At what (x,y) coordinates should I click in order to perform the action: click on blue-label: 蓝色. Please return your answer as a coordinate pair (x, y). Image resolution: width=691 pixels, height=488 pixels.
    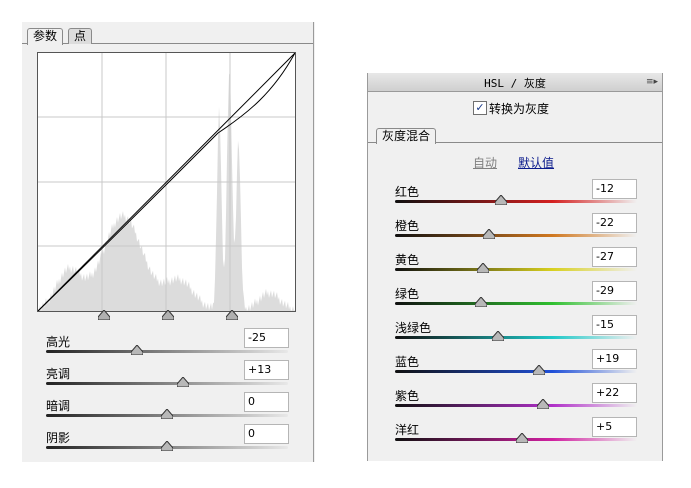
    Looking at the image, I should click on (407, 362).